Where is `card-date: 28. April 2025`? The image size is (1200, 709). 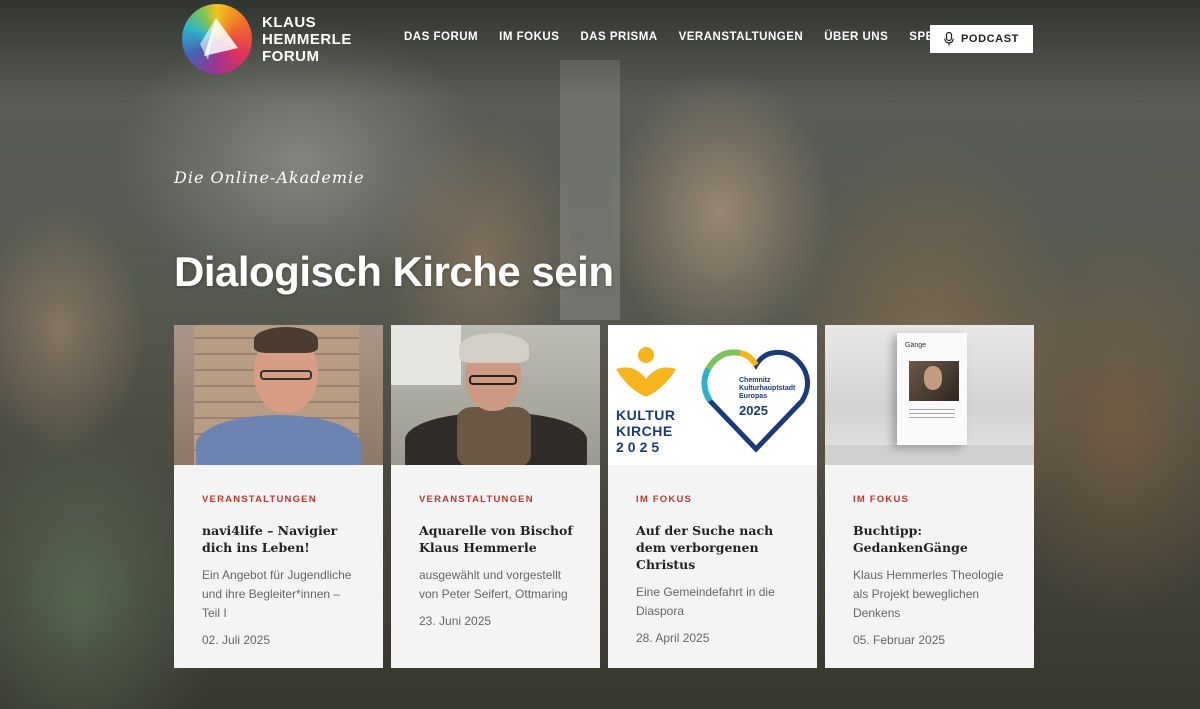
card-date: 28. April 2025 is located at coordinates (673, 638).